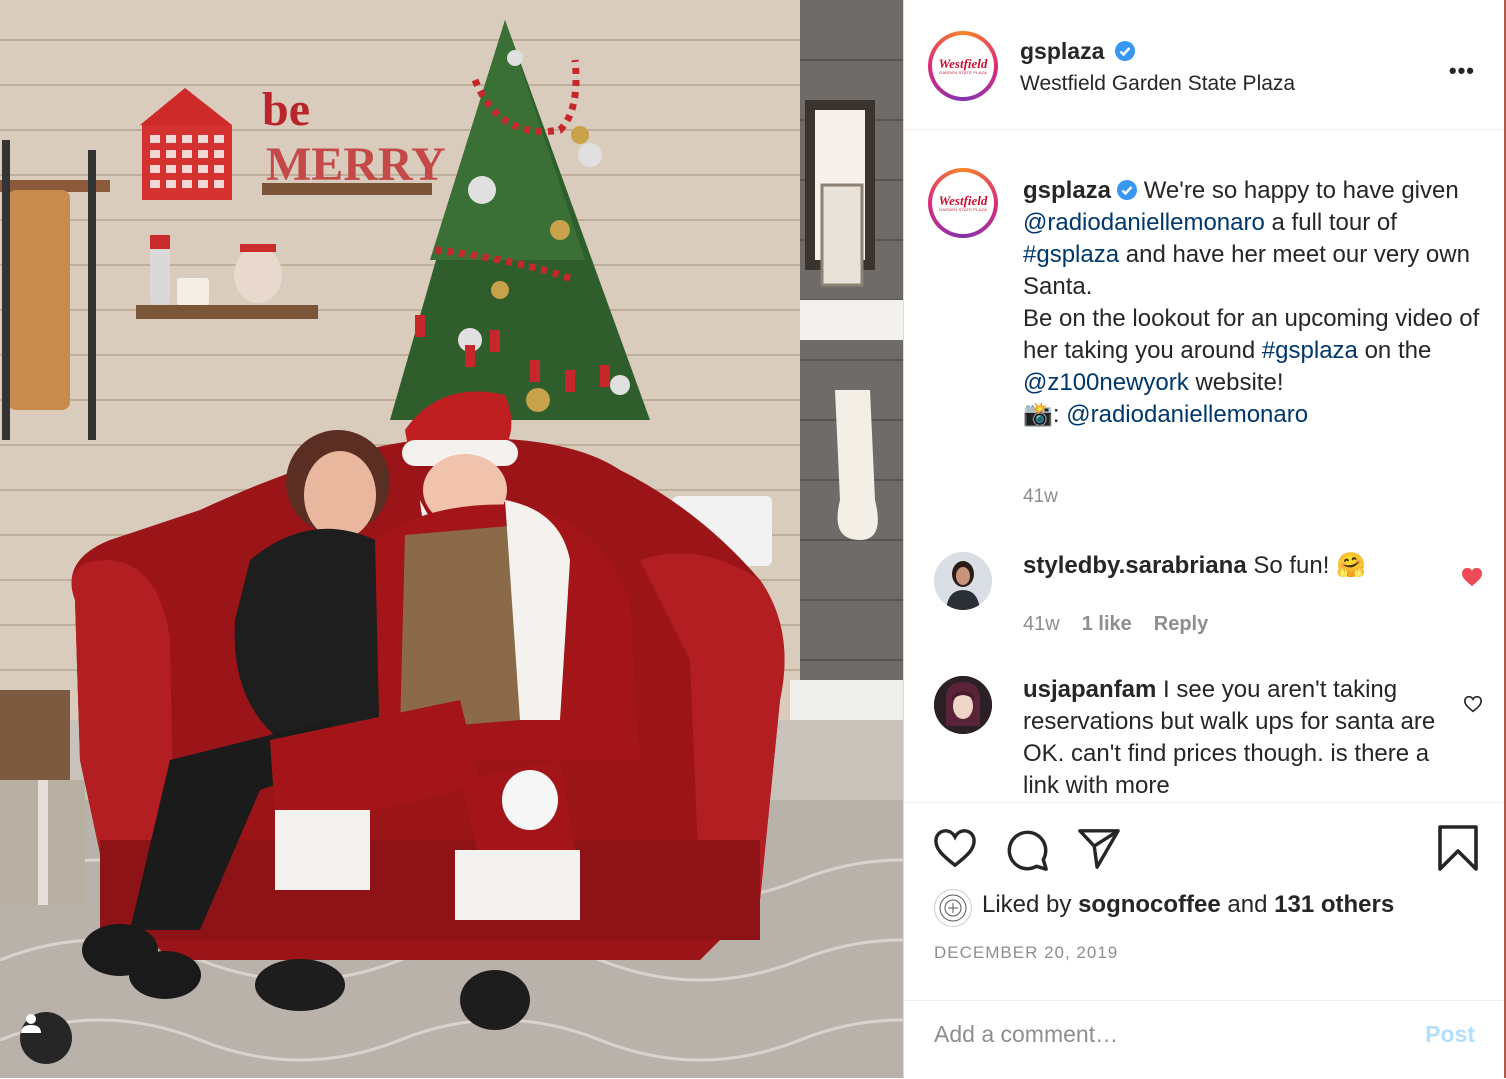 The image size is (1506, 1079). Describe the element at coordinates (1027, 850) in the screenshot. I see `comment-bubble-icon` at that location.